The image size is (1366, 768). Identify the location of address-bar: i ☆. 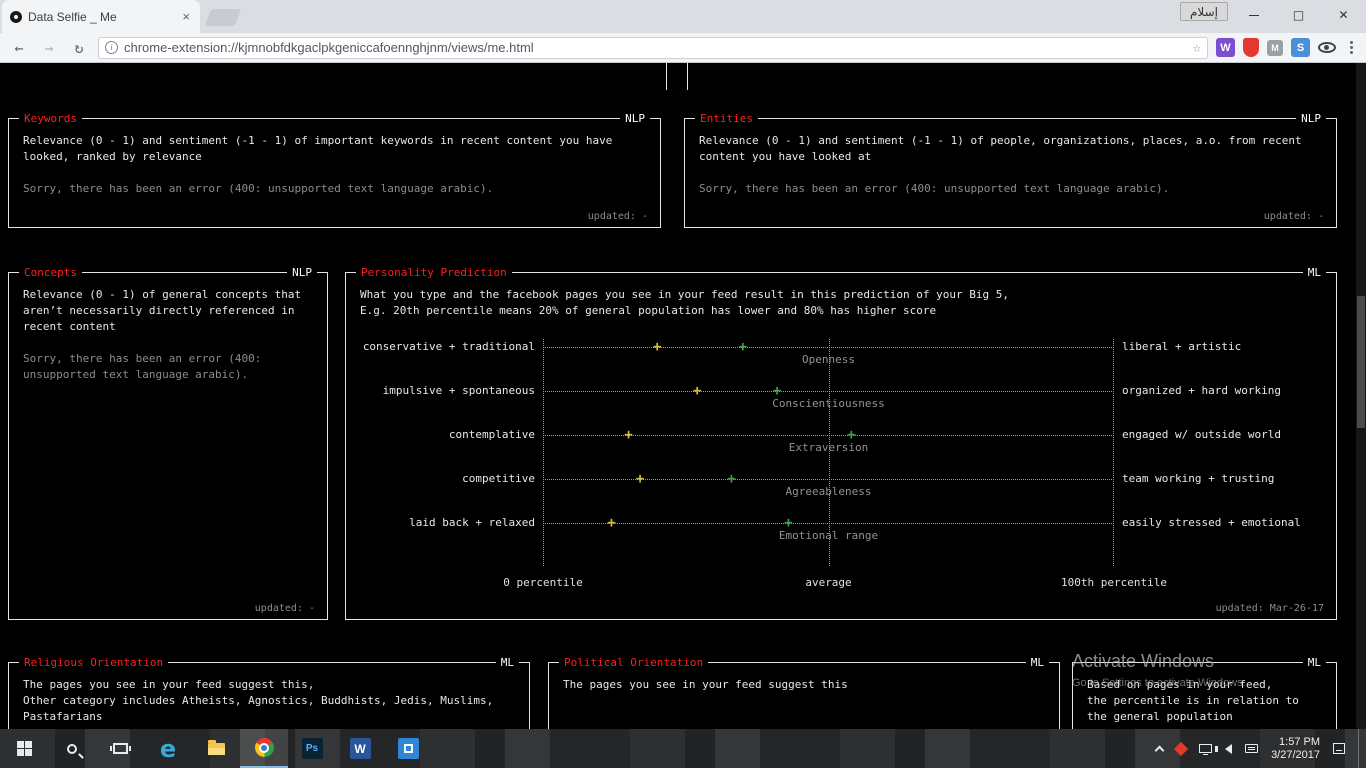
(653, 47).